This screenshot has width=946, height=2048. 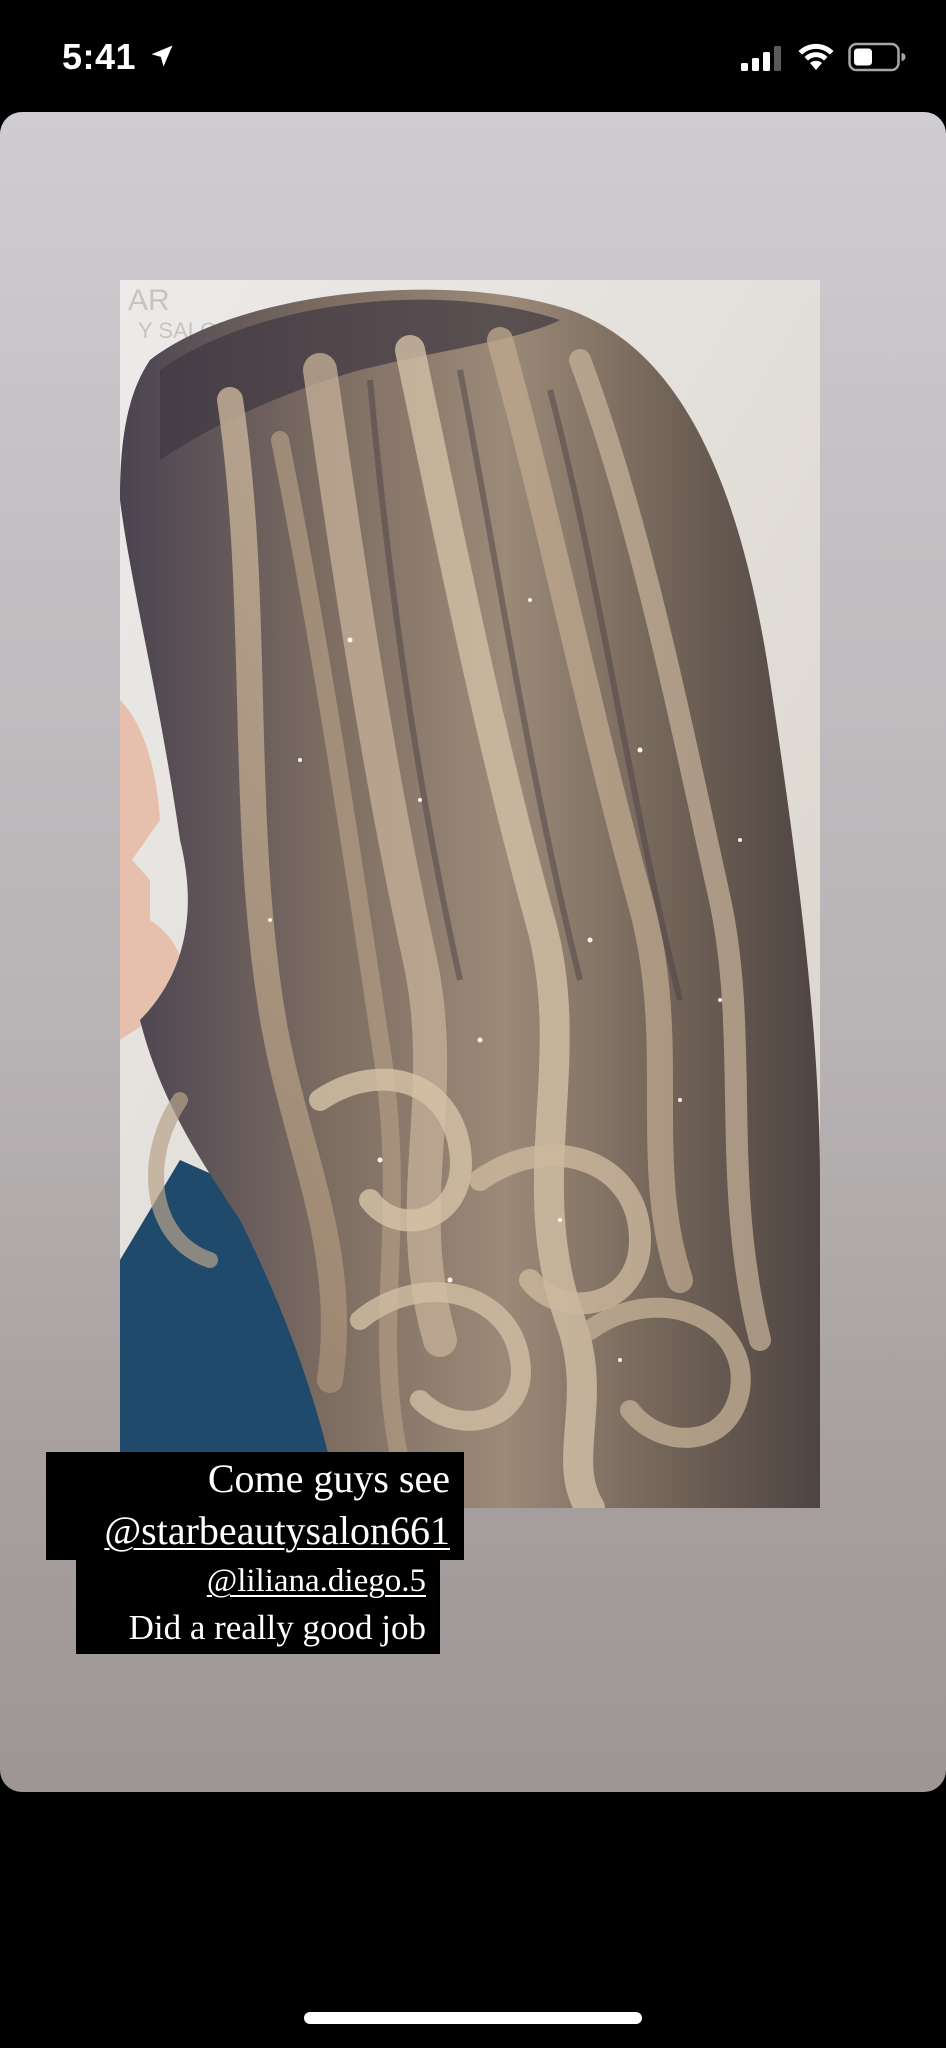 What do you see at coordinates (149, 300) in the screenshot?
I see `svg-text: AR` at bounding box center [149, 300].